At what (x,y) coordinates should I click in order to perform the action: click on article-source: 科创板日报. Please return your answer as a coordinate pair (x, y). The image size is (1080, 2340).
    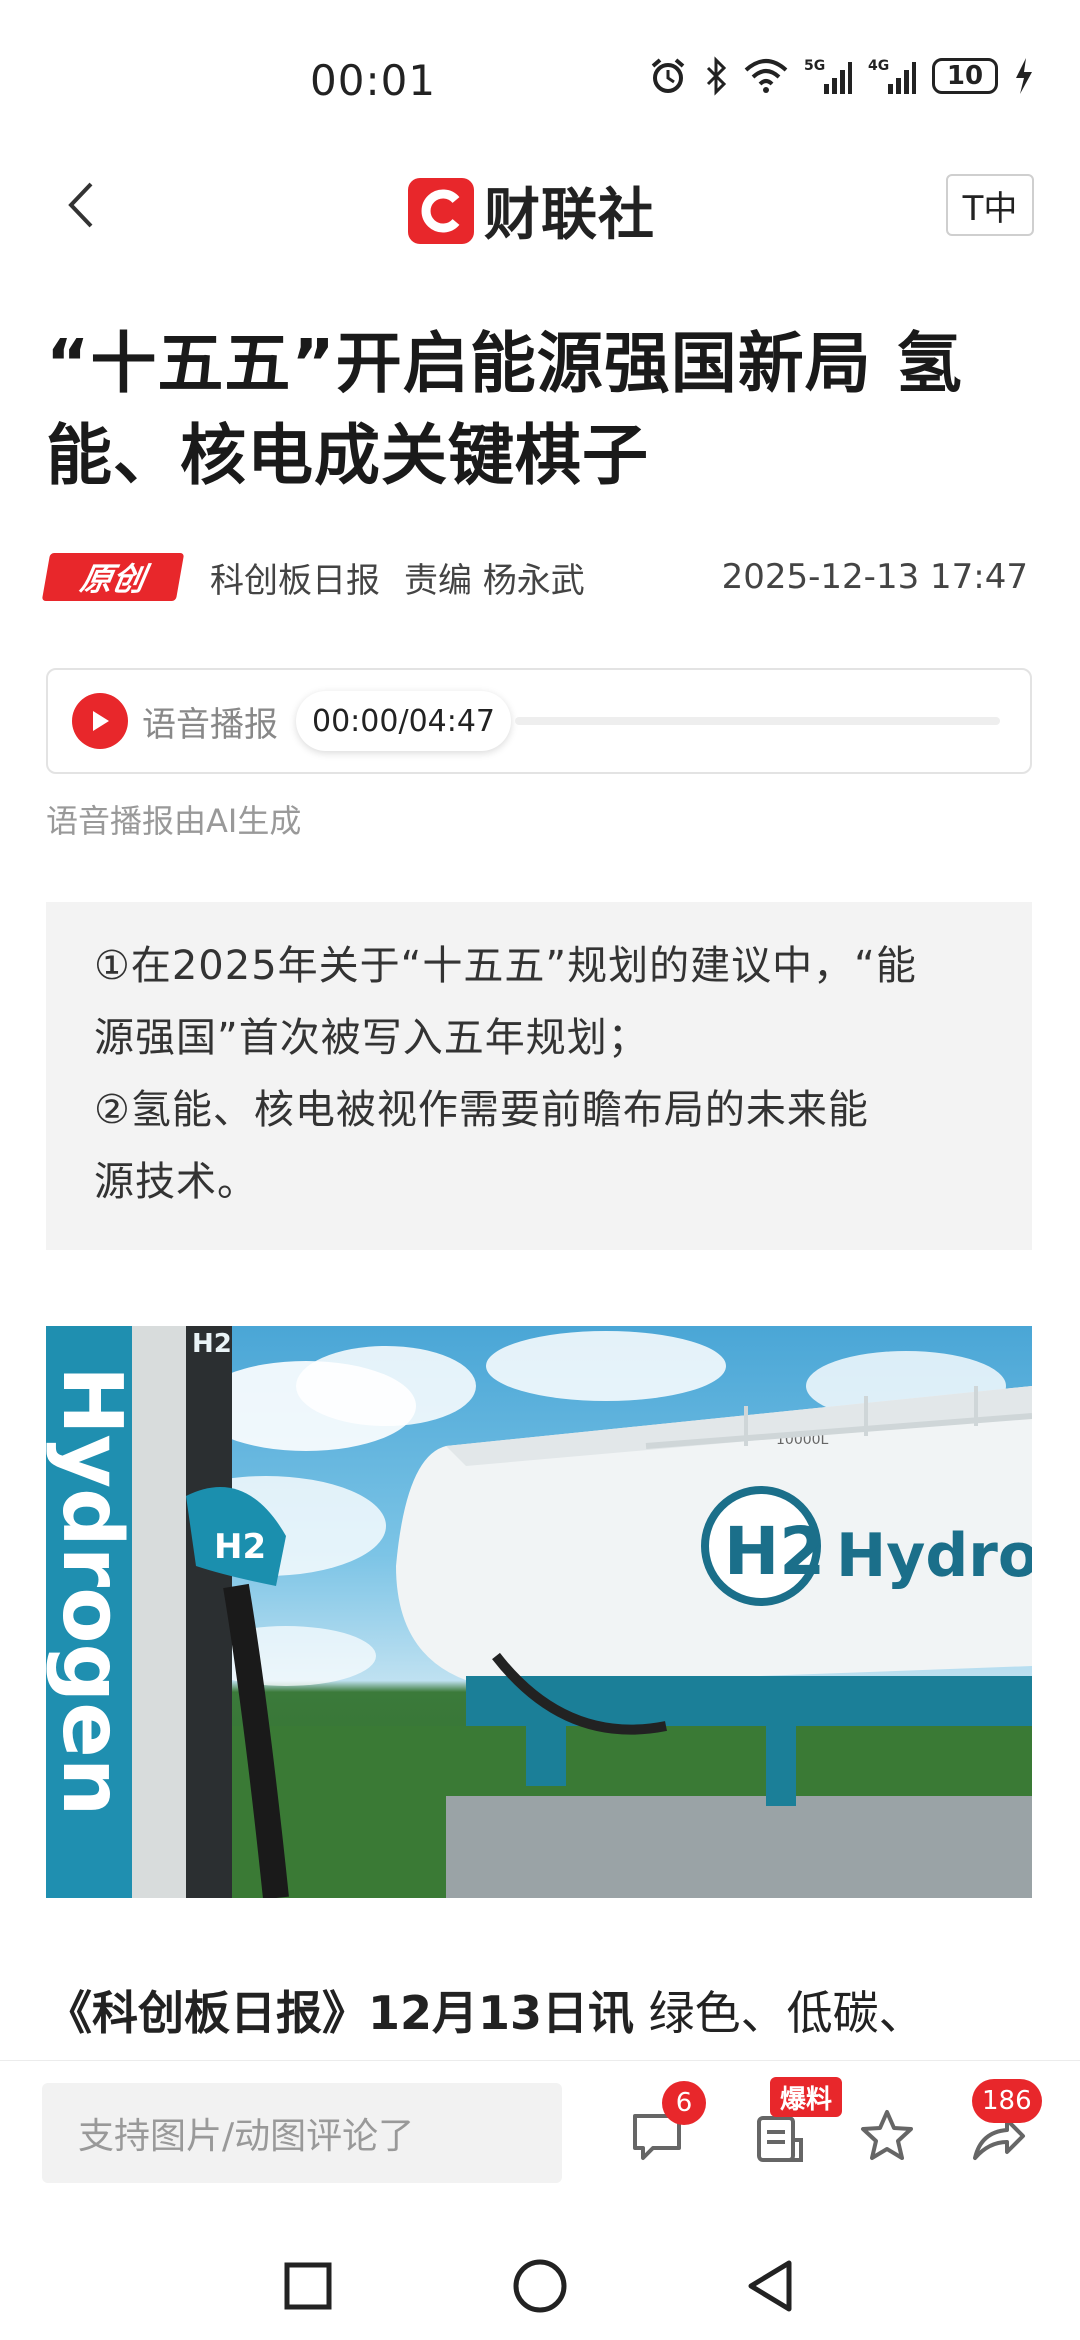
    Looking at the image, I should click on (295, 577).